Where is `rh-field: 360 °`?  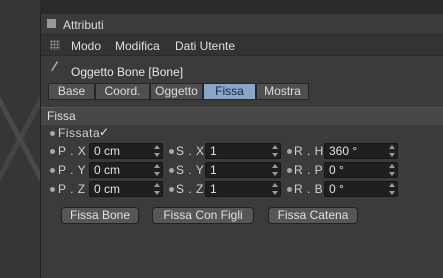
rh-field: 360 ° is located at coordinates (361, 151).